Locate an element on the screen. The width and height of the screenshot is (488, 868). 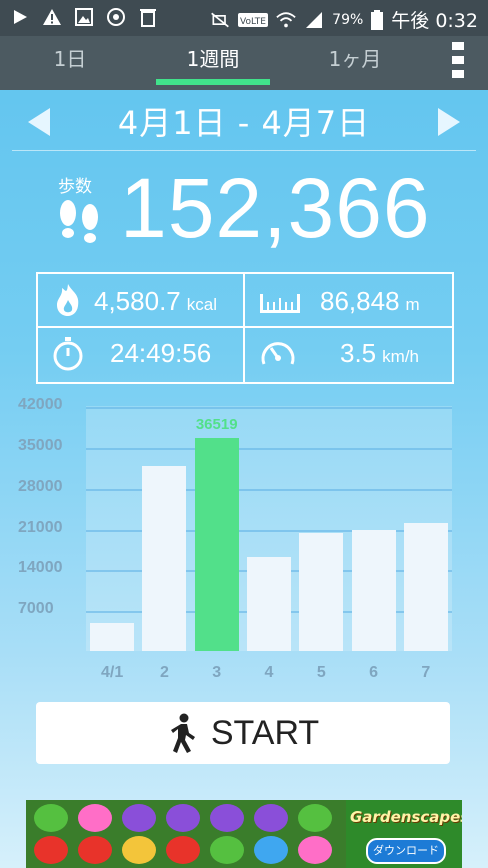
ad-brand-logo: Gardenscapes is located at coordinates (406, 817).